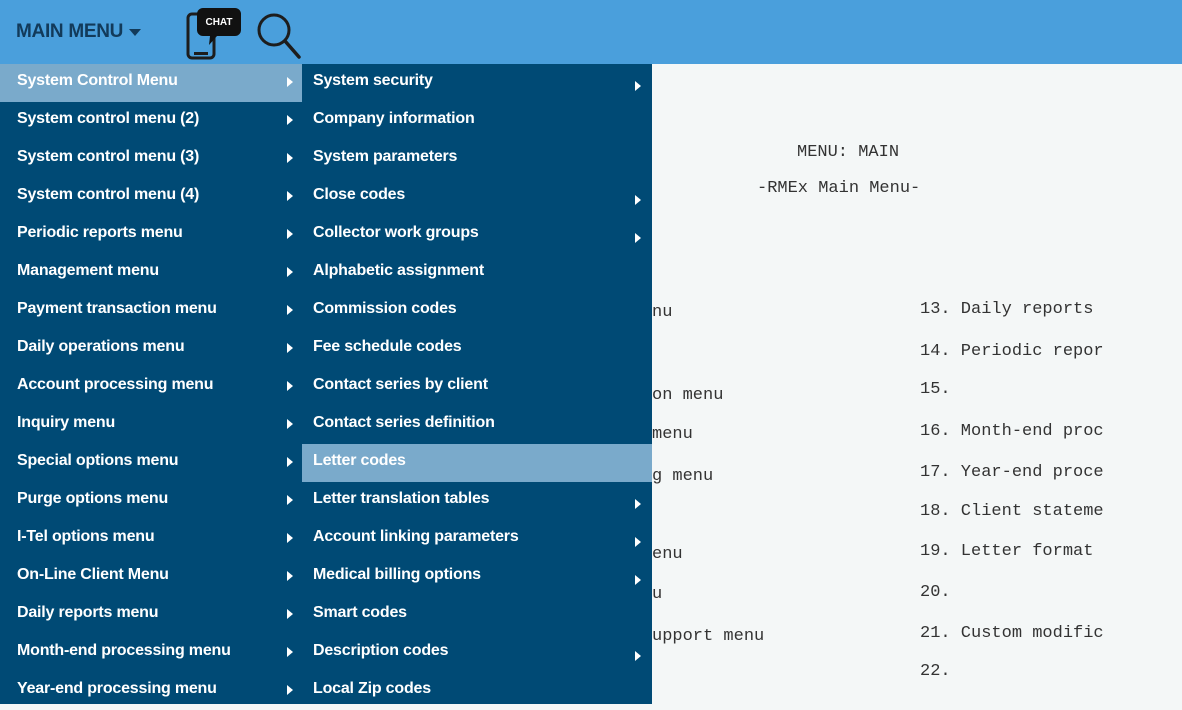 This screenshot has height=710, width=1182. Describe the element at coordinates (848, 152) in the screenshot. I see `terminal-menu-name: MENU: MAIN` at that location.